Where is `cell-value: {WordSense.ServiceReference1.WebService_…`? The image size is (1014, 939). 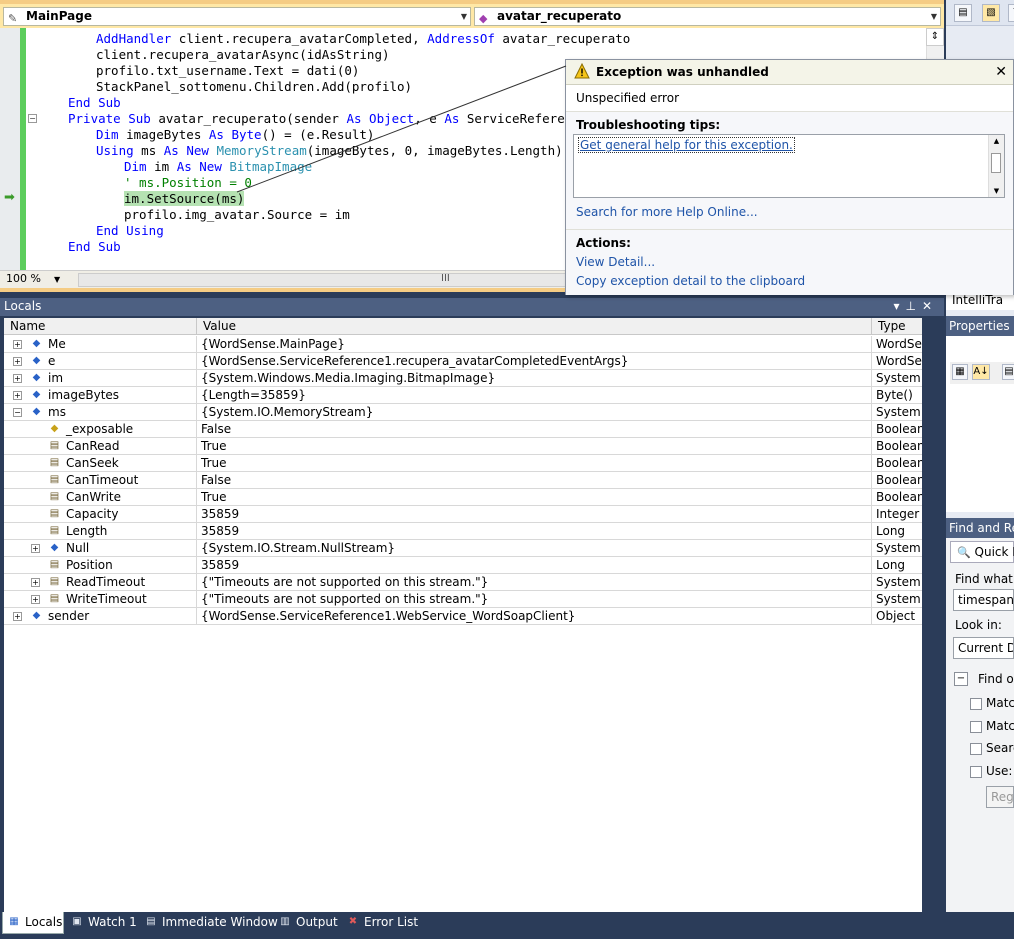
cell-value: {WordSense.ServiceReference1.WebService_… is located at coordinates (534, 616).